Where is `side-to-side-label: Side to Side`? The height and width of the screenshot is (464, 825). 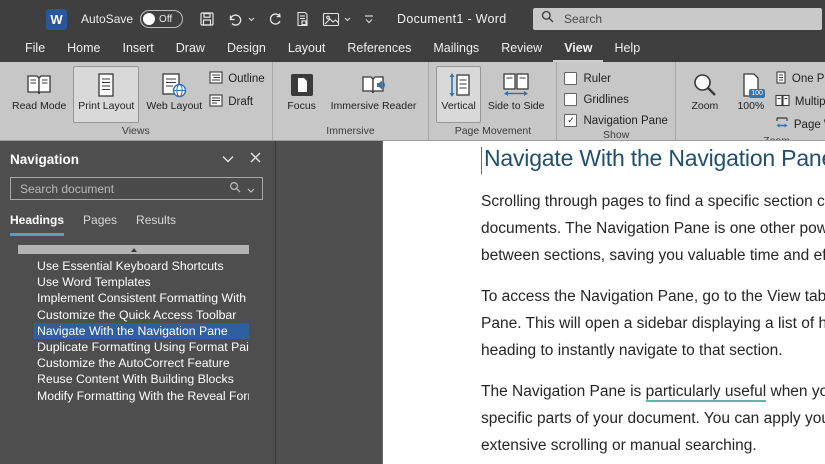 side-to-side-label: Side to Side is located at coordinates (516, 106).